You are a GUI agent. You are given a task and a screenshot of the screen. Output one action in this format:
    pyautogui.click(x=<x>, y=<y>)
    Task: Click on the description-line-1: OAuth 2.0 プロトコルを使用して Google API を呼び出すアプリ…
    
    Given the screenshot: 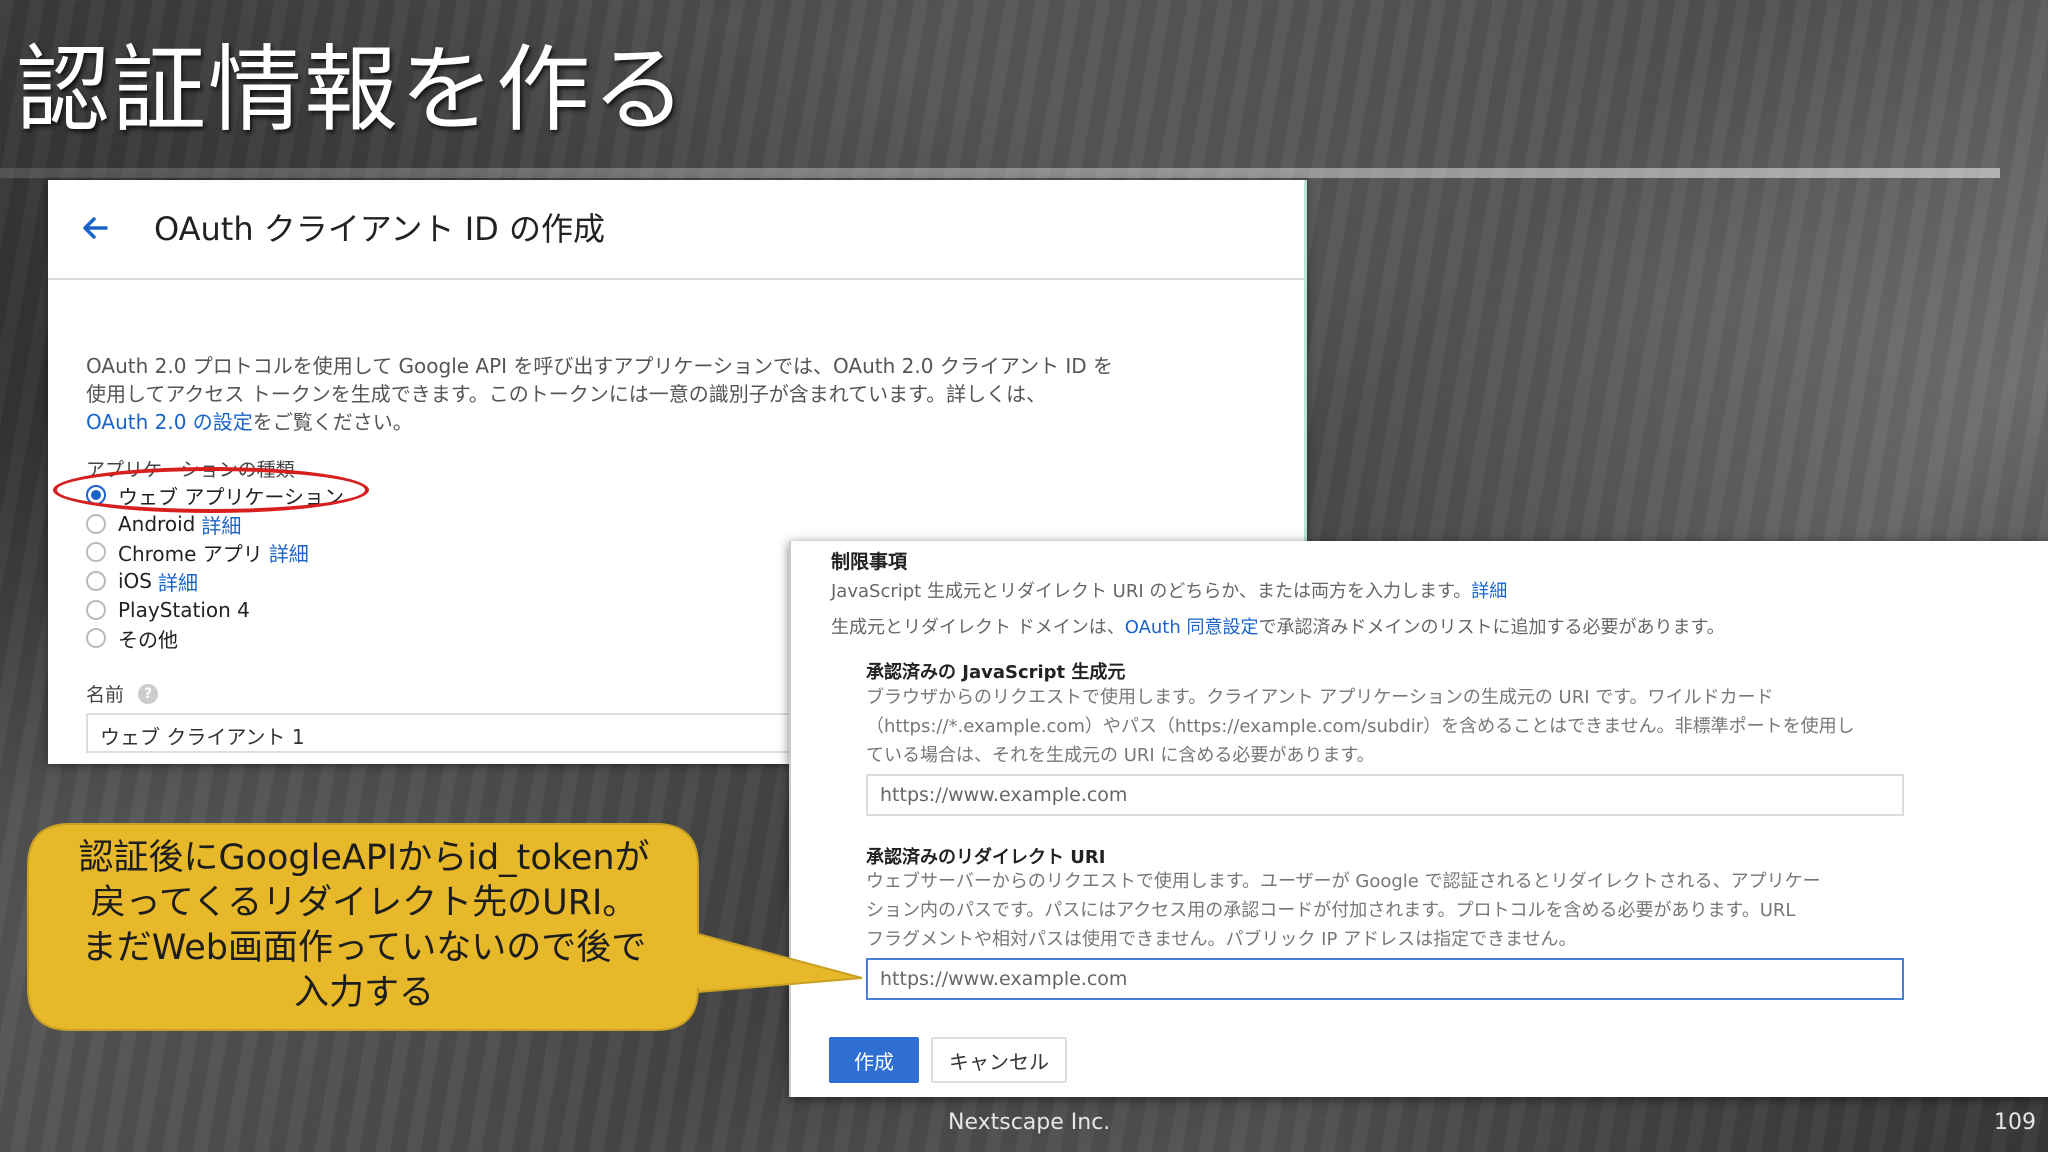 What is the action you would take?
    pyautogui.click(x=600, y=366)
    